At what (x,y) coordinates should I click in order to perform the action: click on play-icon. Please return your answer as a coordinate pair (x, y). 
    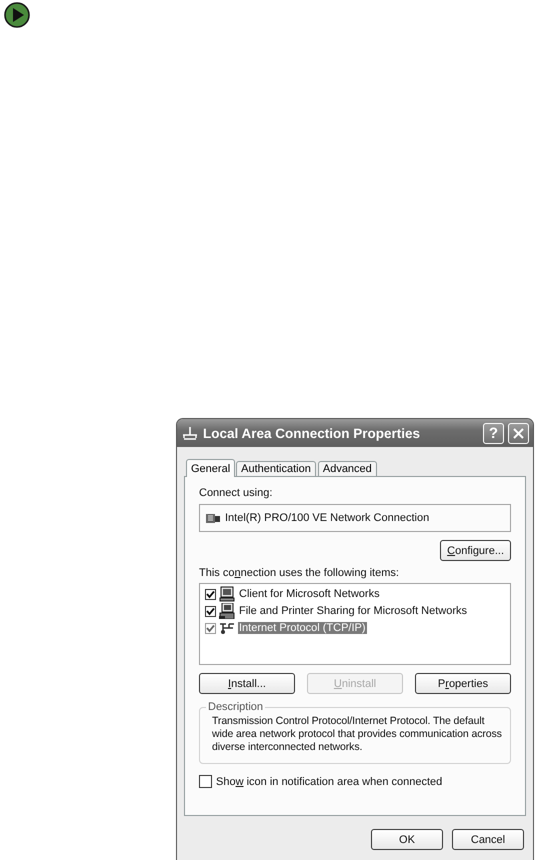
    Looking at the image, I should click on (17, 15).